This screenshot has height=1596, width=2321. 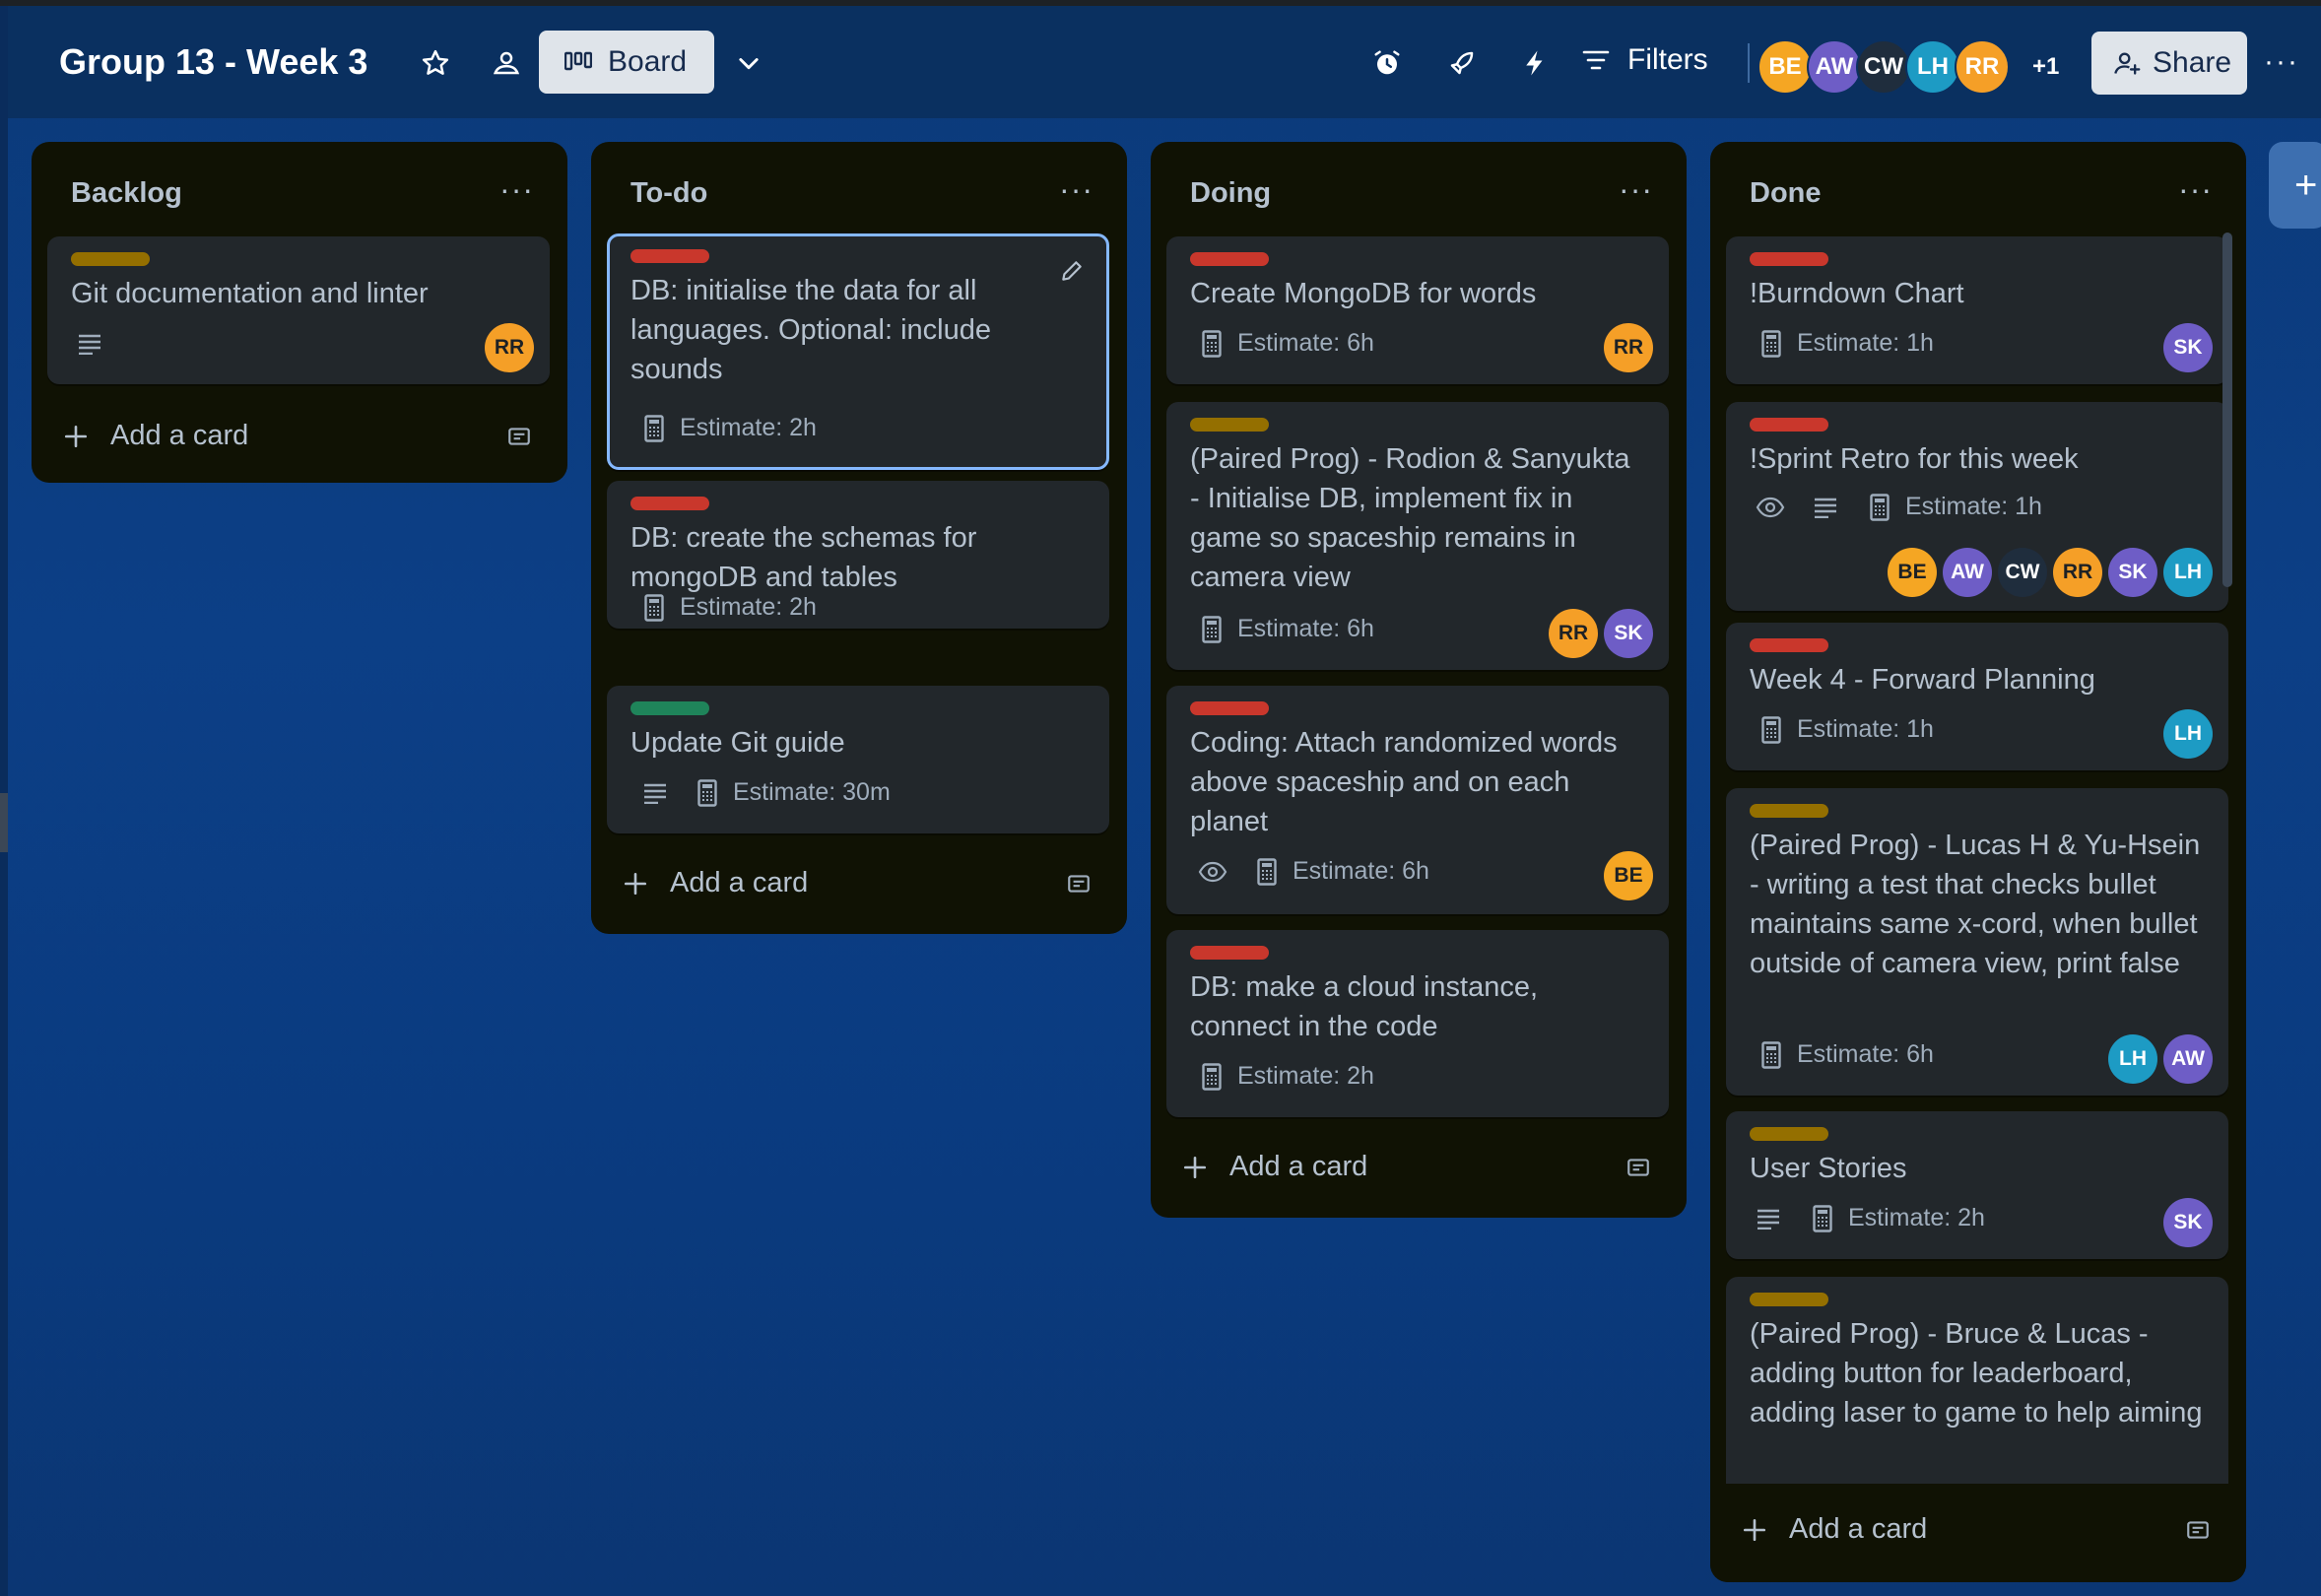 What do you see at coordinates (1387, 63) in the screenshot?
I see `alarm-clock-icon` at bounding box center [1387, 63].